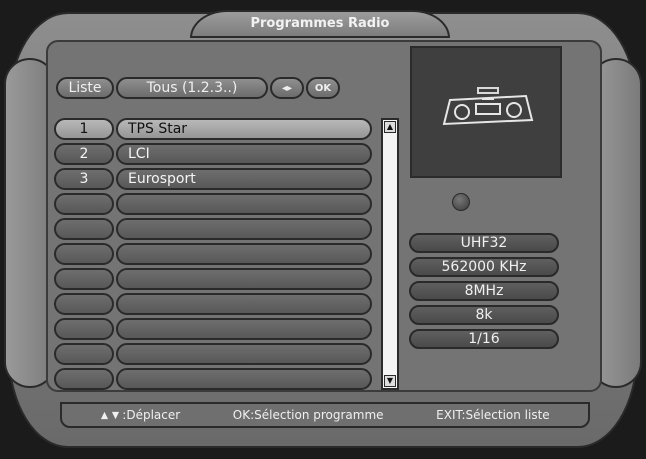  I want to click on channel-number: 1, so click(84, 129).